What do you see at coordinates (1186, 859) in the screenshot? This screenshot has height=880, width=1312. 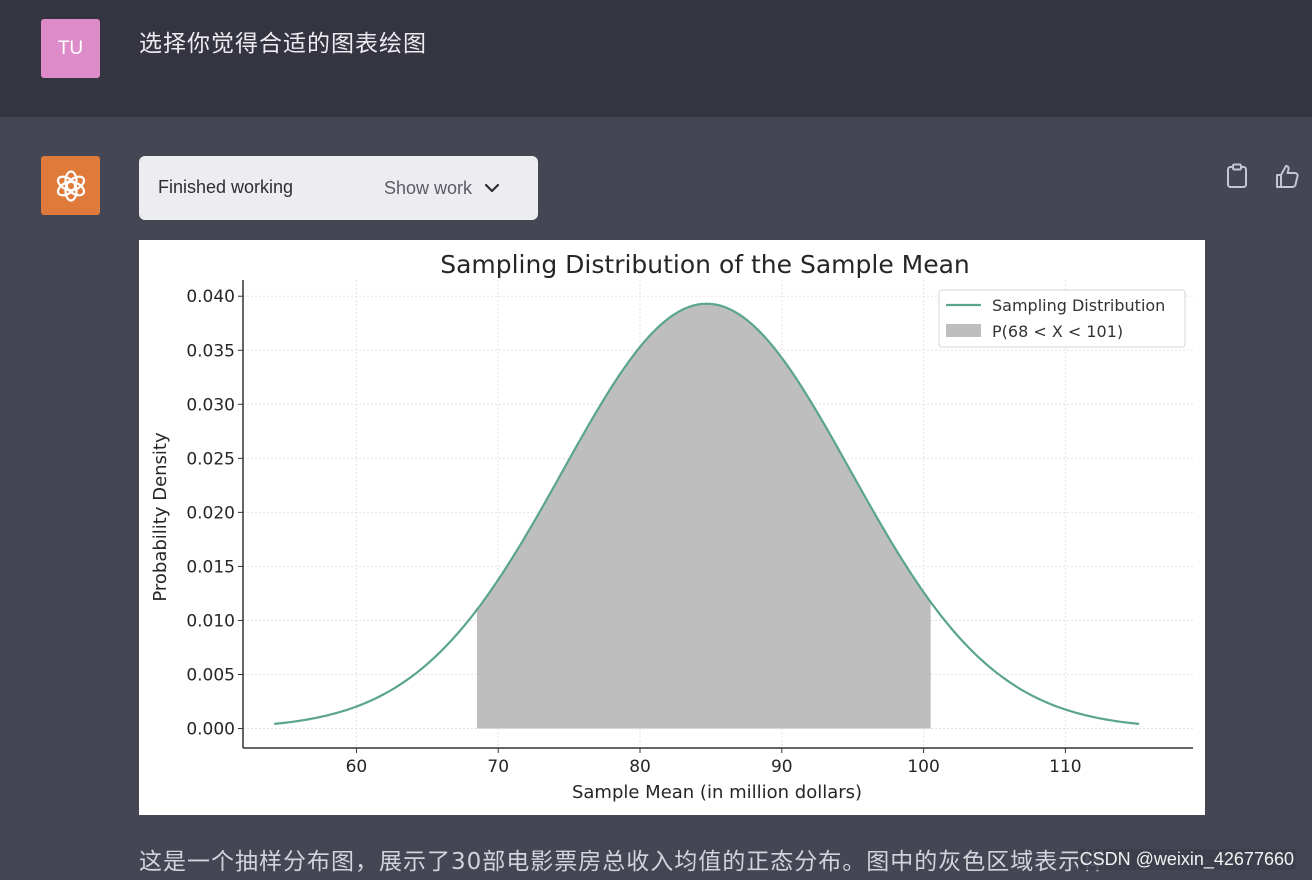 I see `watermark-text: CSDN @weixin_42677660` at bounding box center [1186, 859].